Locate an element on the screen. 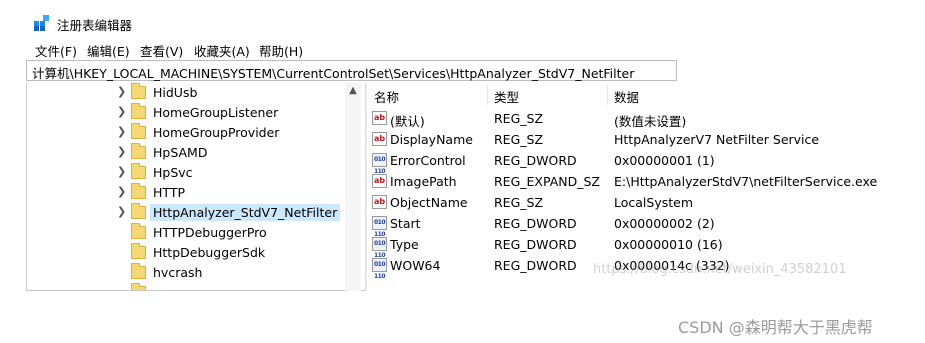 The width and height of the screenshot is (925, 343). tree-item-label: HpSAMD is located at coordinates (180, 152).